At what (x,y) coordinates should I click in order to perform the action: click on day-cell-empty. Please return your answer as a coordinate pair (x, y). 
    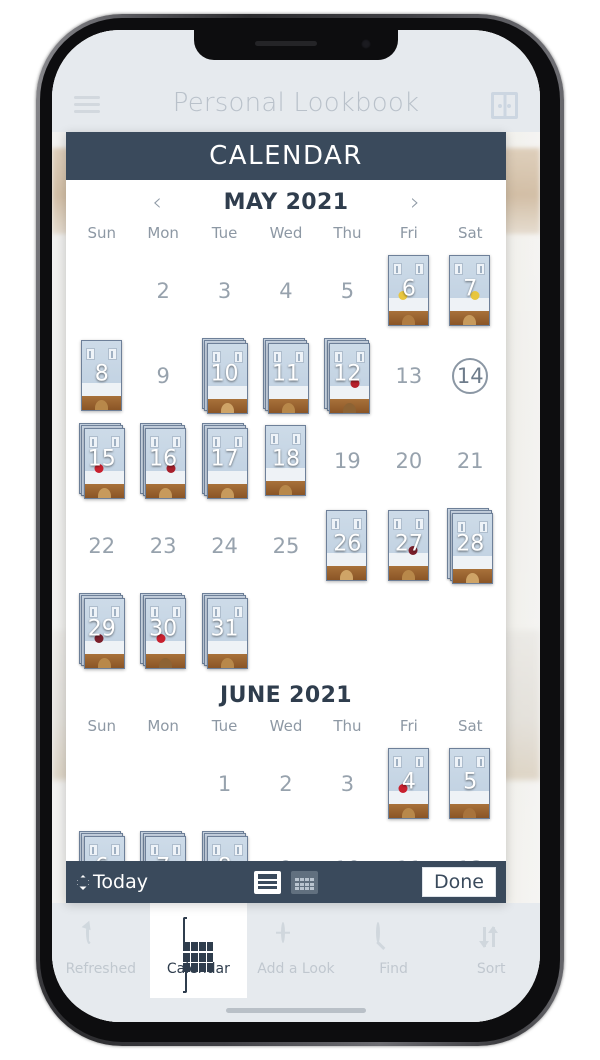
    Looking at the image, I should click on (101, 290).